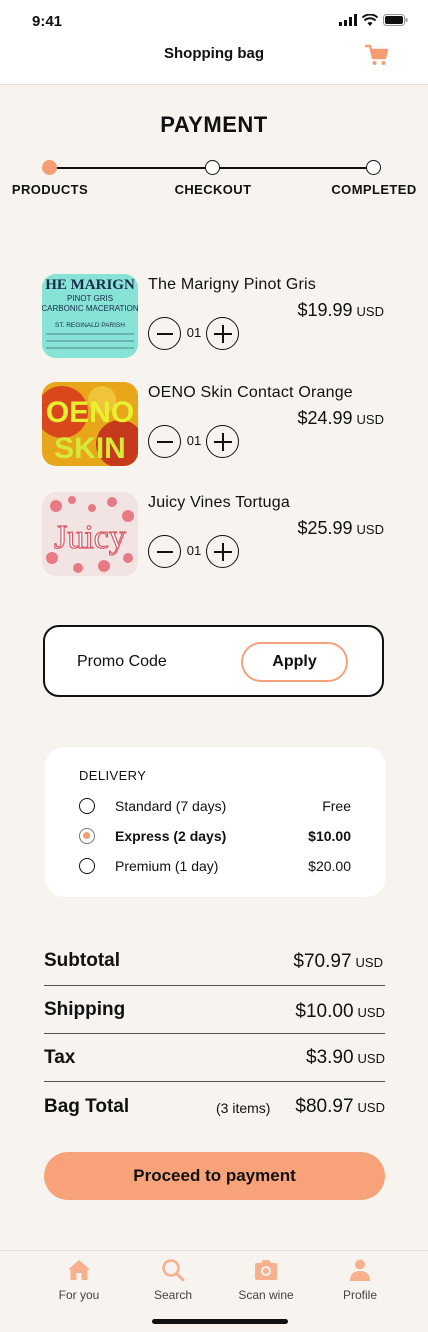  I want to click on product-name: The Marigny Pinot Gris, so click(232, 284).